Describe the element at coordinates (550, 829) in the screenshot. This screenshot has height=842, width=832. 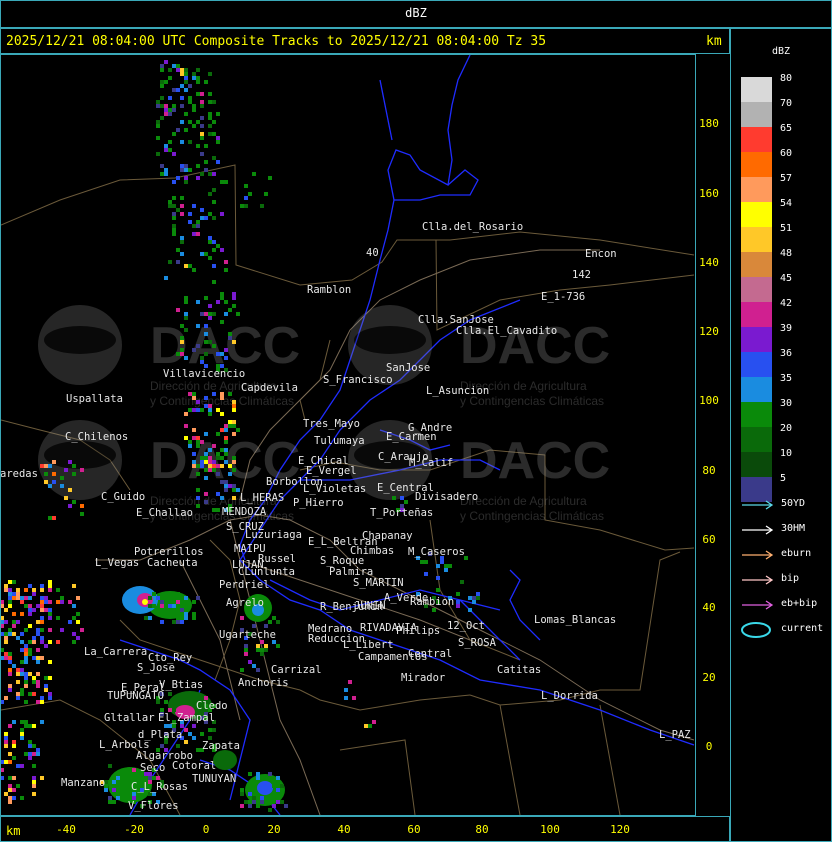
I see `x-tick-label: 100` at that location.